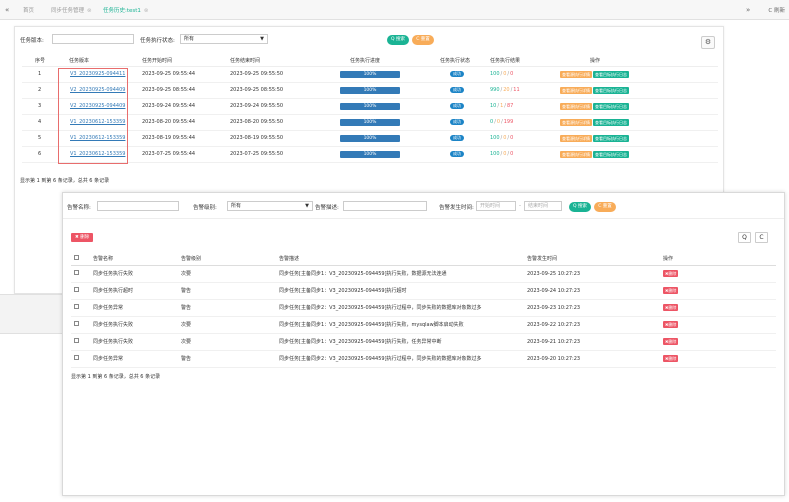  Describe the element at coordinates (580, 207) in the screenshot. I see `alert-search-button: Q 搜索` at that location.